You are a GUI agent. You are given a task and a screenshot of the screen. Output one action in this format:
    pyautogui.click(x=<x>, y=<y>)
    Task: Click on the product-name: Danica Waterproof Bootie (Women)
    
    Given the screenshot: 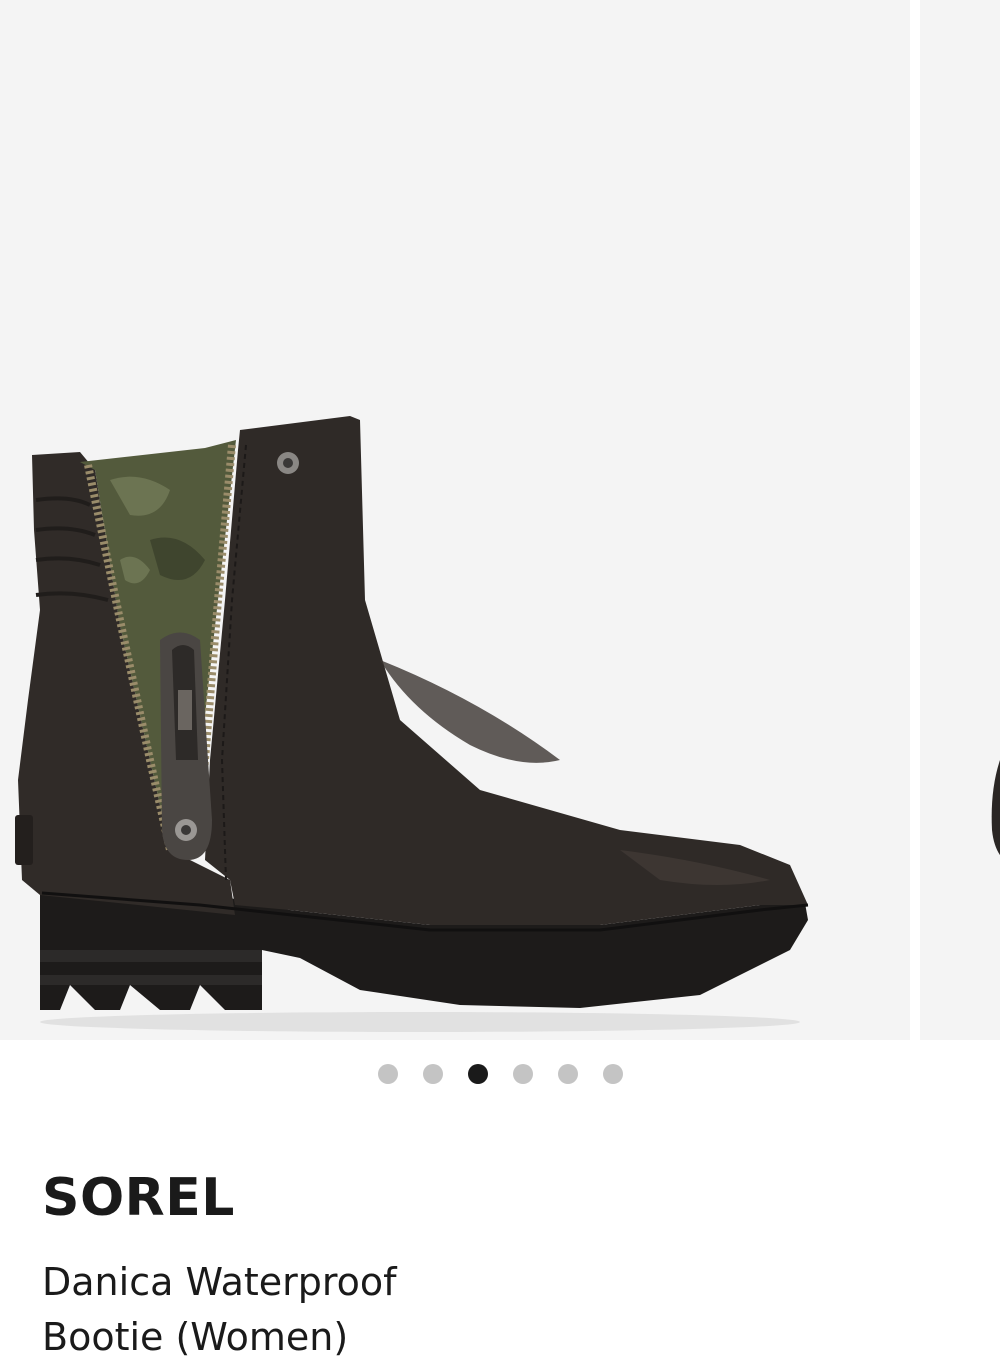 What is the action you would take?
    pyautogui.click(x=219, y=1309)
    